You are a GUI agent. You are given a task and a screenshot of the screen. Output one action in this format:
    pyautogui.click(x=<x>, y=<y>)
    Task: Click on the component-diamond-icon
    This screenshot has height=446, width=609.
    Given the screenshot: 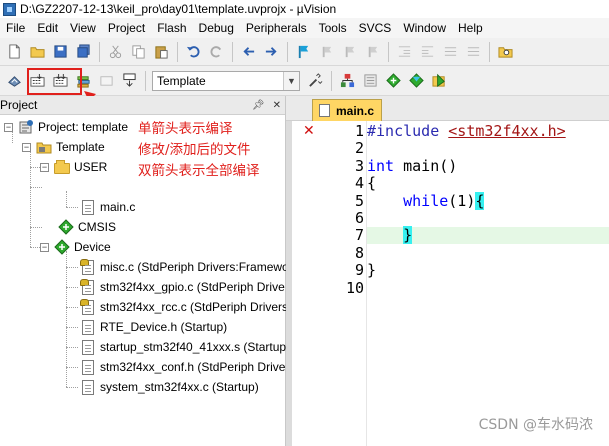 What is the action you would take?
    pyautogui.click(x=62, y=247)
    